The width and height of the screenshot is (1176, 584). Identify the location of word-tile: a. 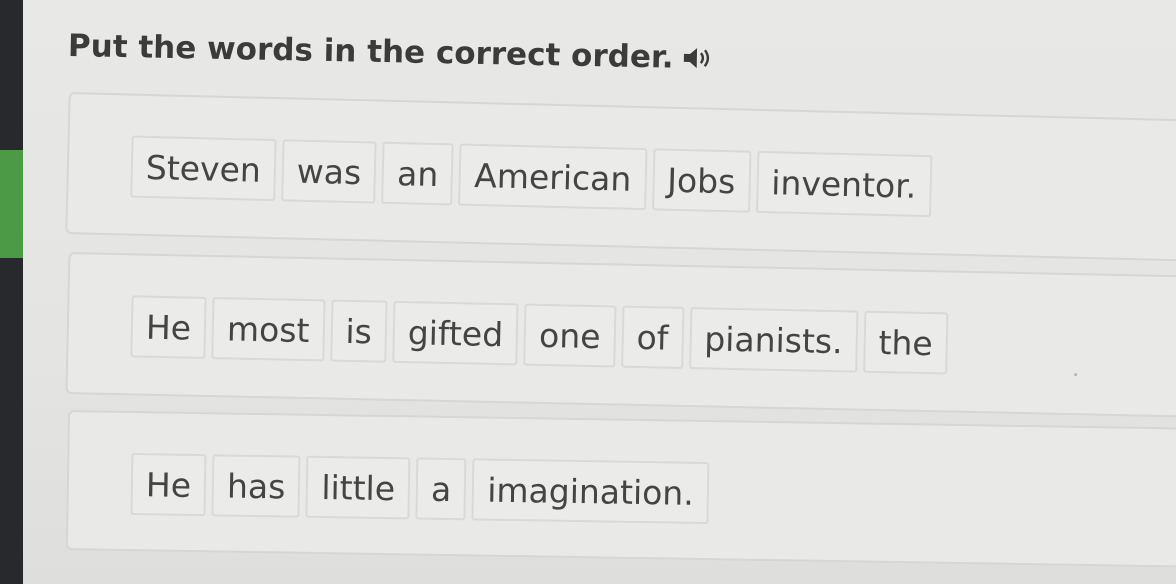
(441, 489).